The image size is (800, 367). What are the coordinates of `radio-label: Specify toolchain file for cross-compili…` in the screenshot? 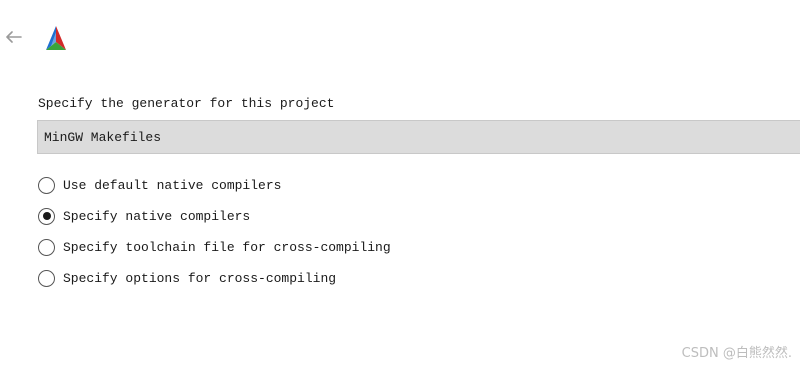 It's located at (227, 247).